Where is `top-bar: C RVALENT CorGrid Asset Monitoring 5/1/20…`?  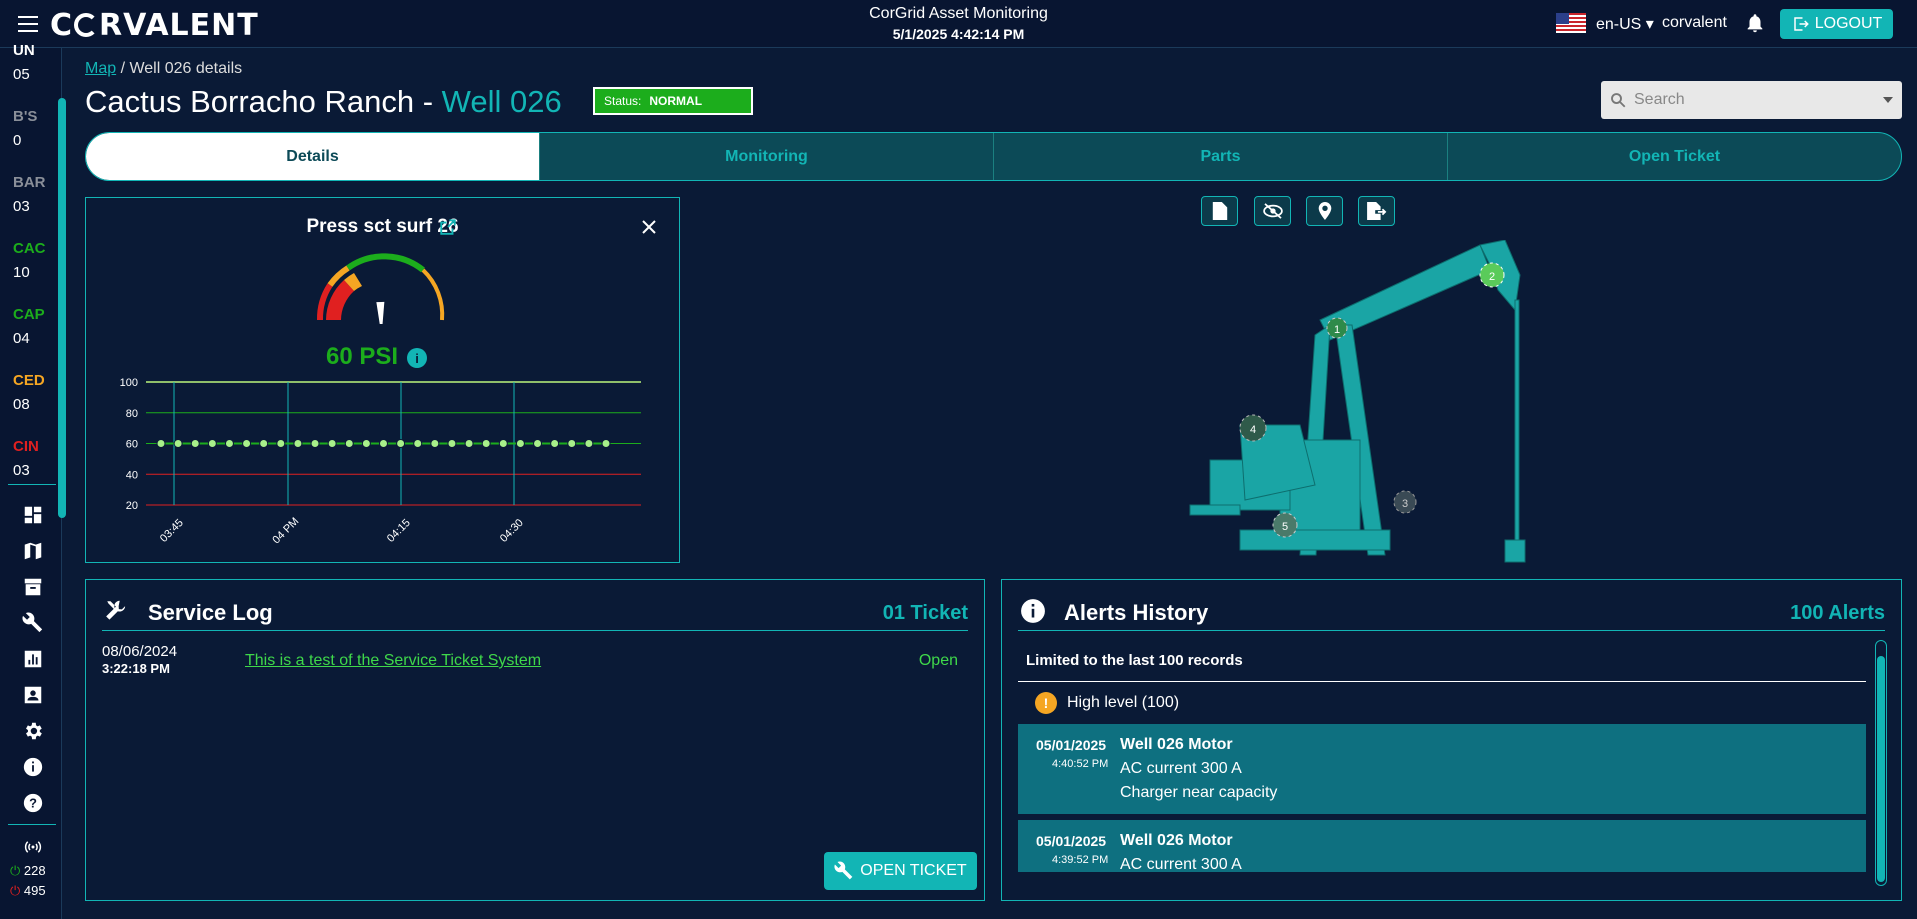 top-bar: C RVALENT CorGrid Asset Monitoring 5/1/20… is located at coordinates (958, 24).